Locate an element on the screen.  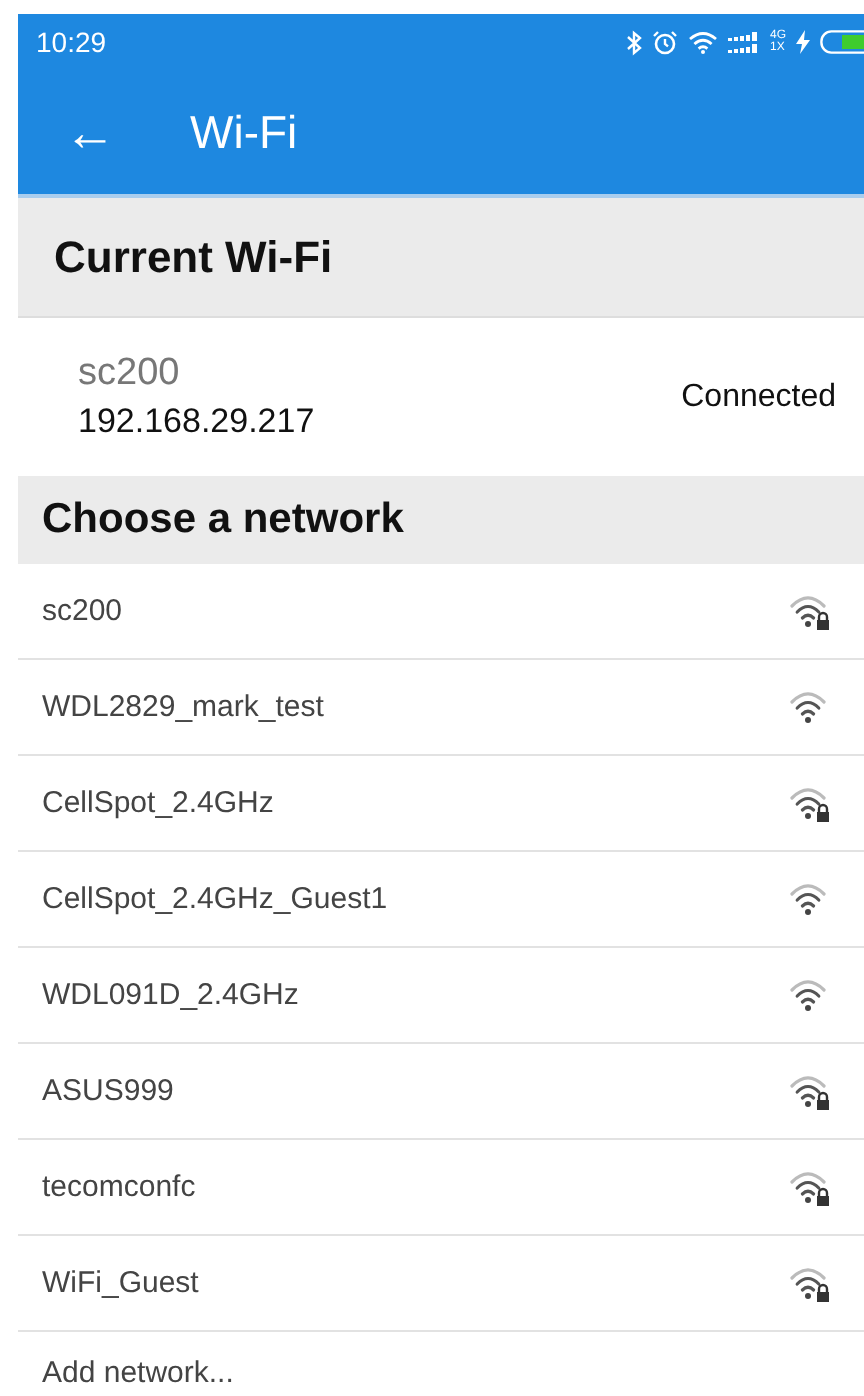
ip-address: 192.168.29.217 is located at coordinates (197, 422).